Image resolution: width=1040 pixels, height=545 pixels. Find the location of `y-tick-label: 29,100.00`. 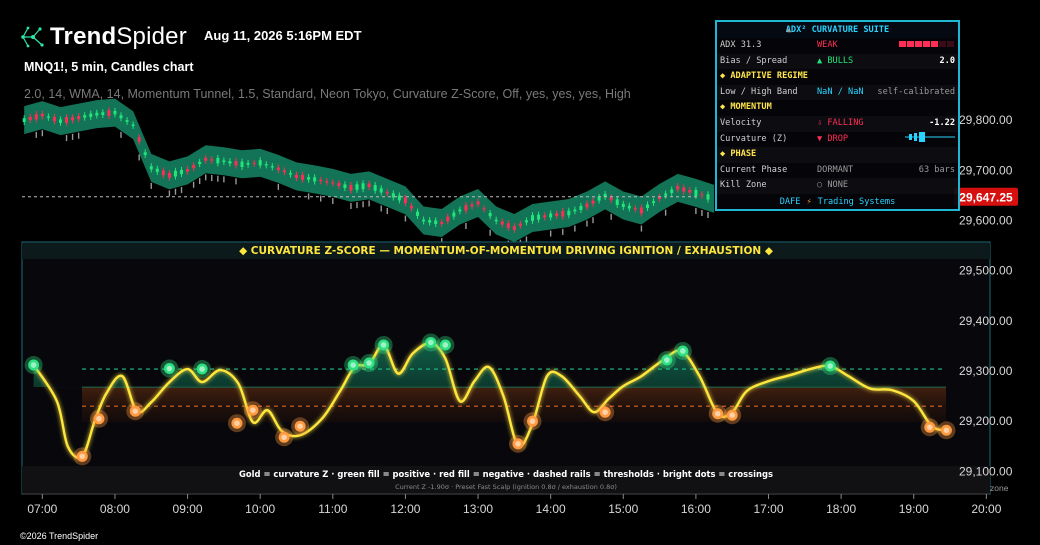

y-tick-label: 29,100.00 is located at coordinates (986, 471).